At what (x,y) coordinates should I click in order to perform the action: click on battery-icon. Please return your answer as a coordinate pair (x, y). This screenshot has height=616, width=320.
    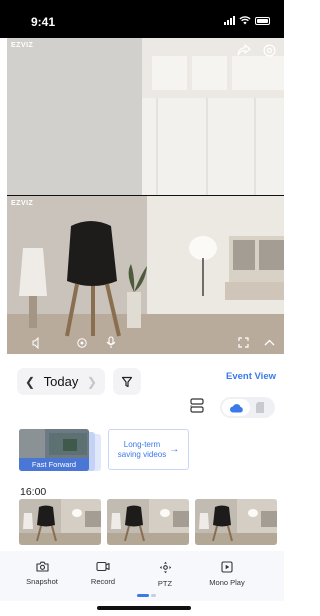
    Looking at the image, I should click on (262, 20).